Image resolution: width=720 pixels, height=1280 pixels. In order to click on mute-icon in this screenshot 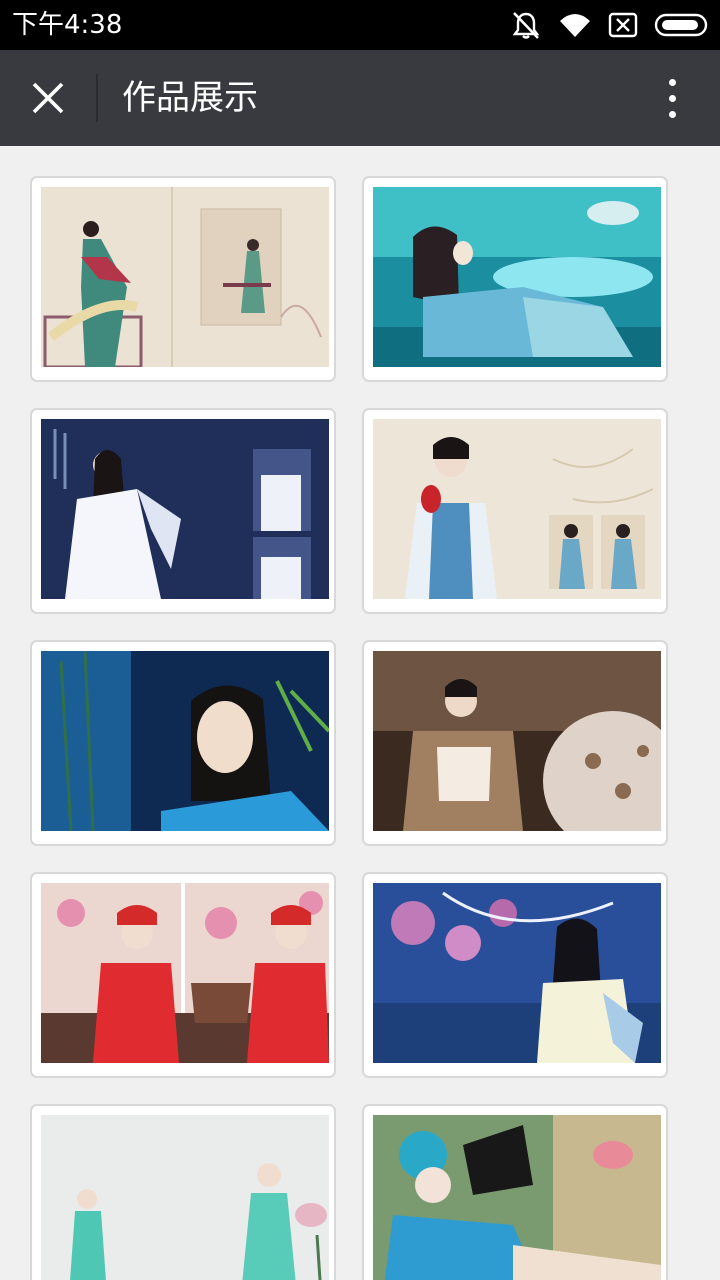, I will do `click(526, 25)`.